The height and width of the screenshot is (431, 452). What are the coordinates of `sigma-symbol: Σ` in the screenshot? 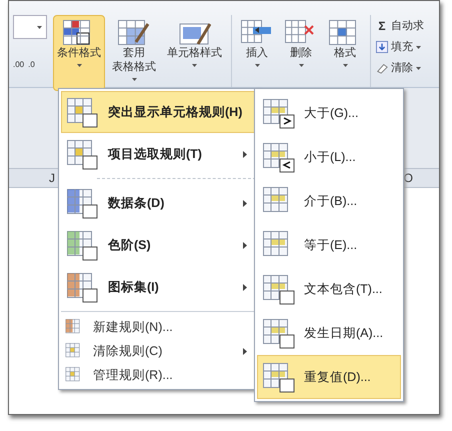 It's located at (382, 26).